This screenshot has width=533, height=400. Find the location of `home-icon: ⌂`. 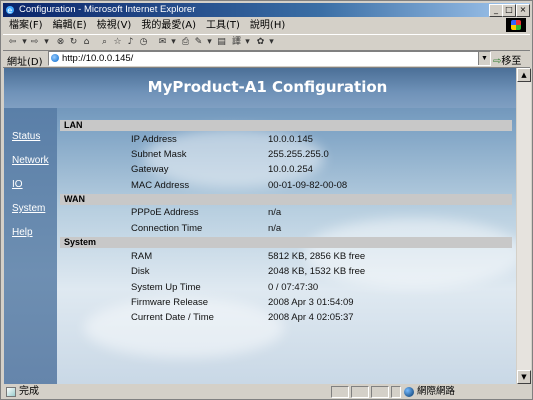

home-icon: ⌂ is located at coordinates (86, 42).